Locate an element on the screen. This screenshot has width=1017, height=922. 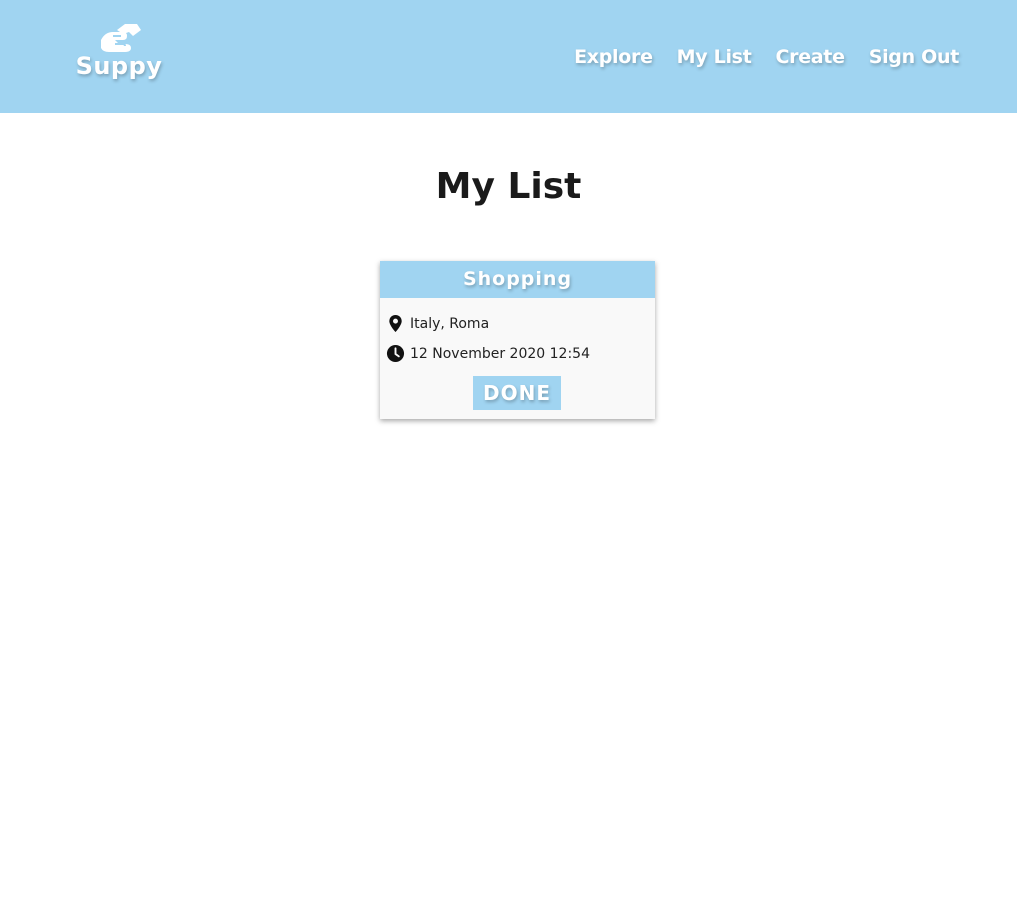
main-nav: Explore My List Create Sign Out is located at coordinates (766, 57).